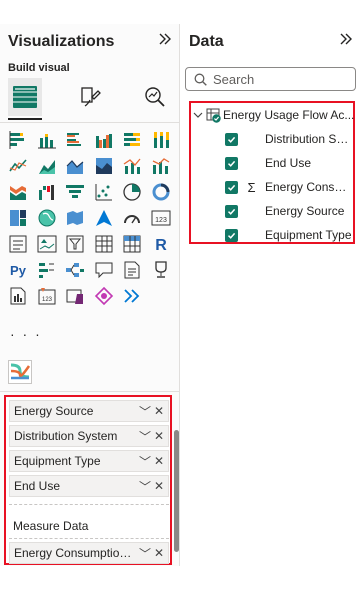 This screenshot has width=360, height=592. Describe the element at coordinates (90, 391) in the screenshot. I see `divider` at that location.